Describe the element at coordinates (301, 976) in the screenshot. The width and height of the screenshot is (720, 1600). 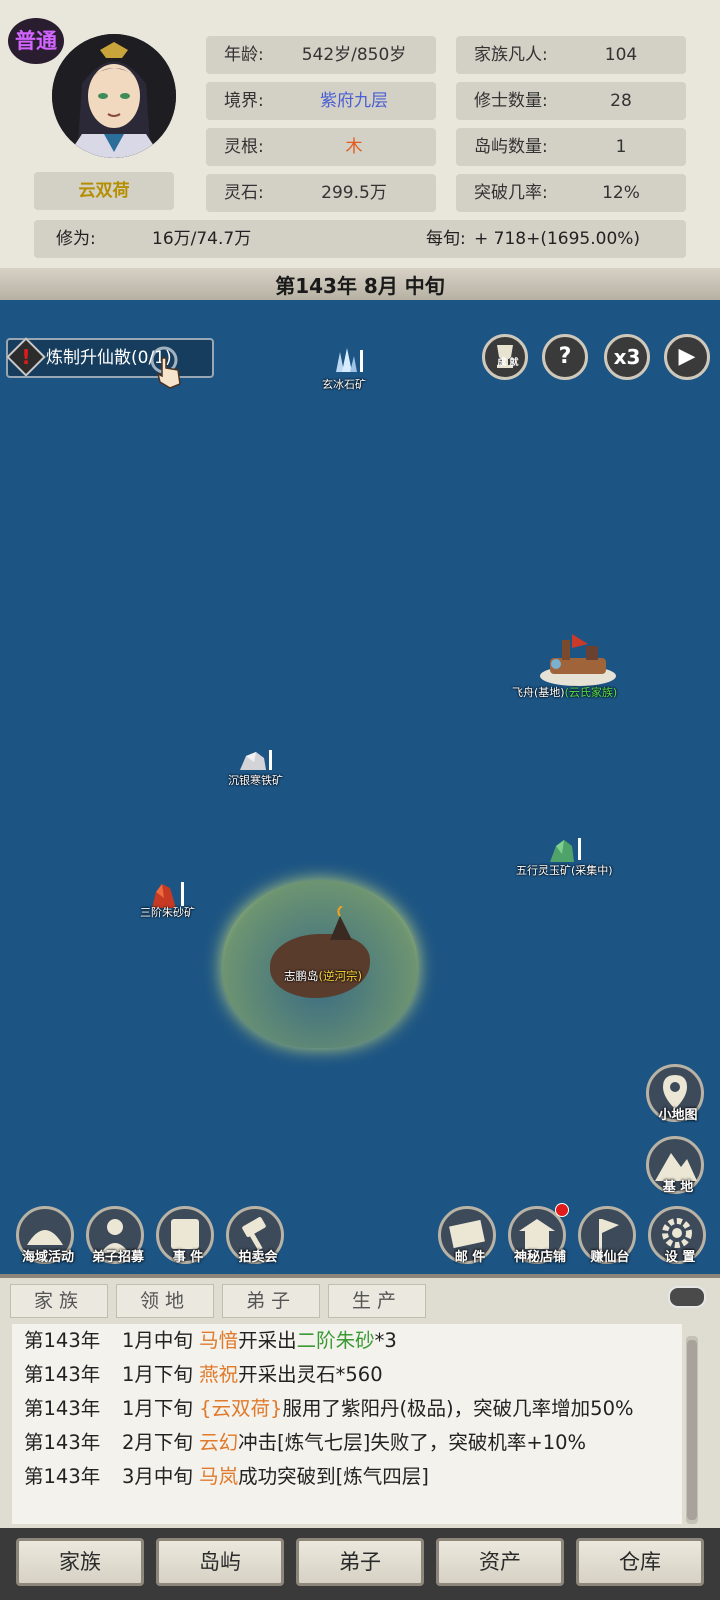
I see `island-name: 志鹏岛` at that location.